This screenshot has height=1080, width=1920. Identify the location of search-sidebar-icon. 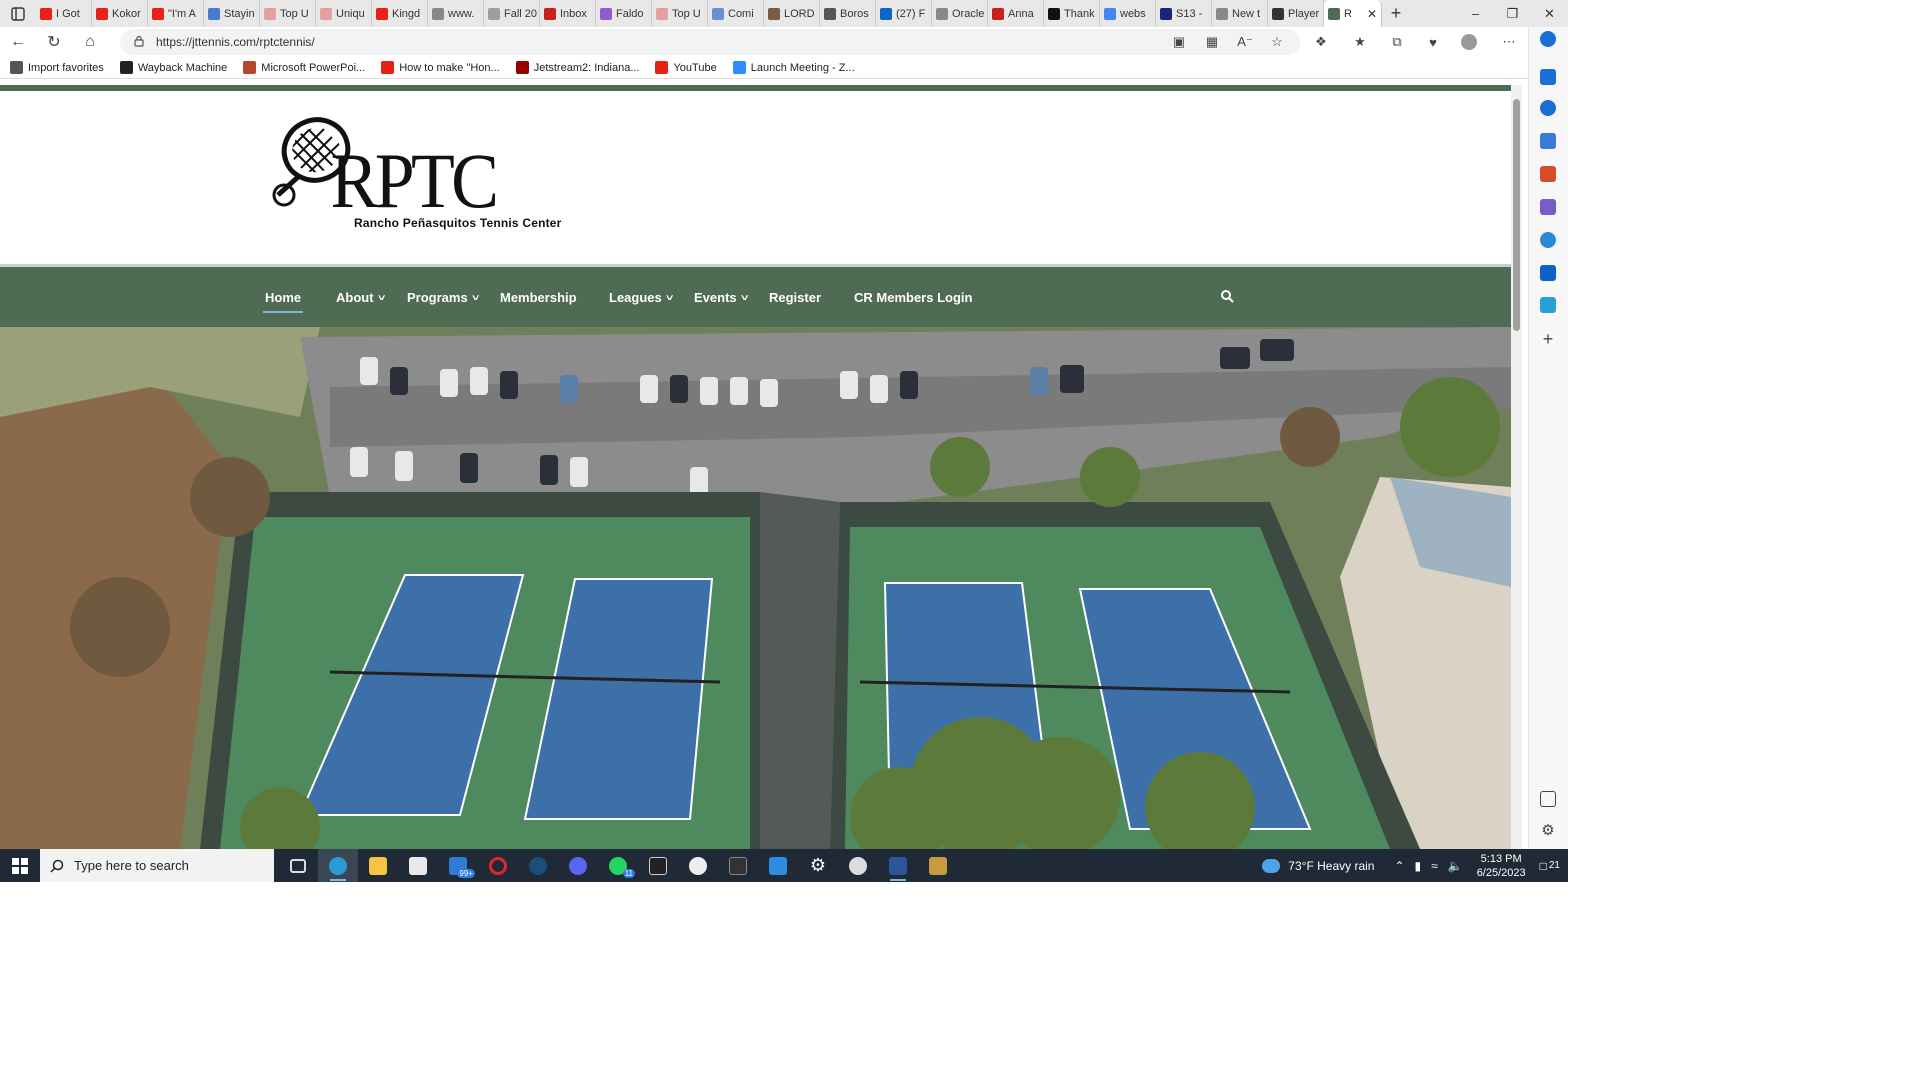
(1548, 108).